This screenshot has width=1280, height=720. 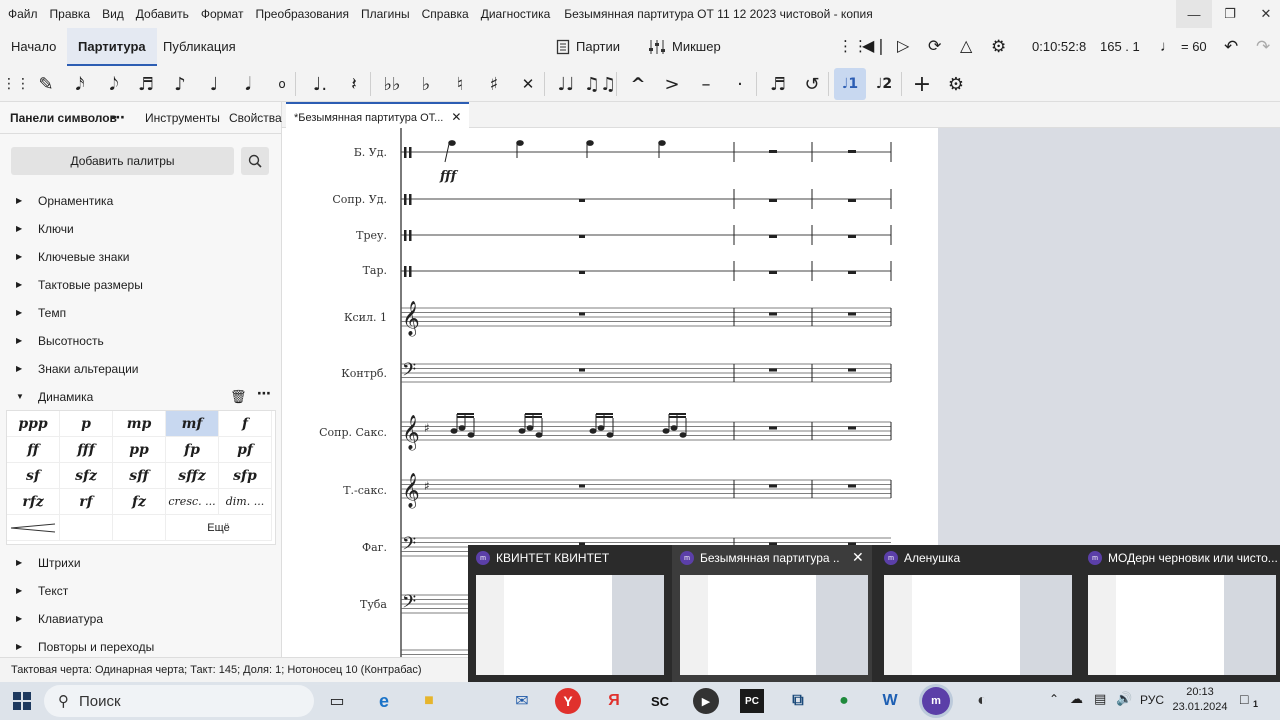 What do you see at coordinates (192, 424) in the screenshot?
I see `dynamic-mf: mf` at bounding box center [192, 424].